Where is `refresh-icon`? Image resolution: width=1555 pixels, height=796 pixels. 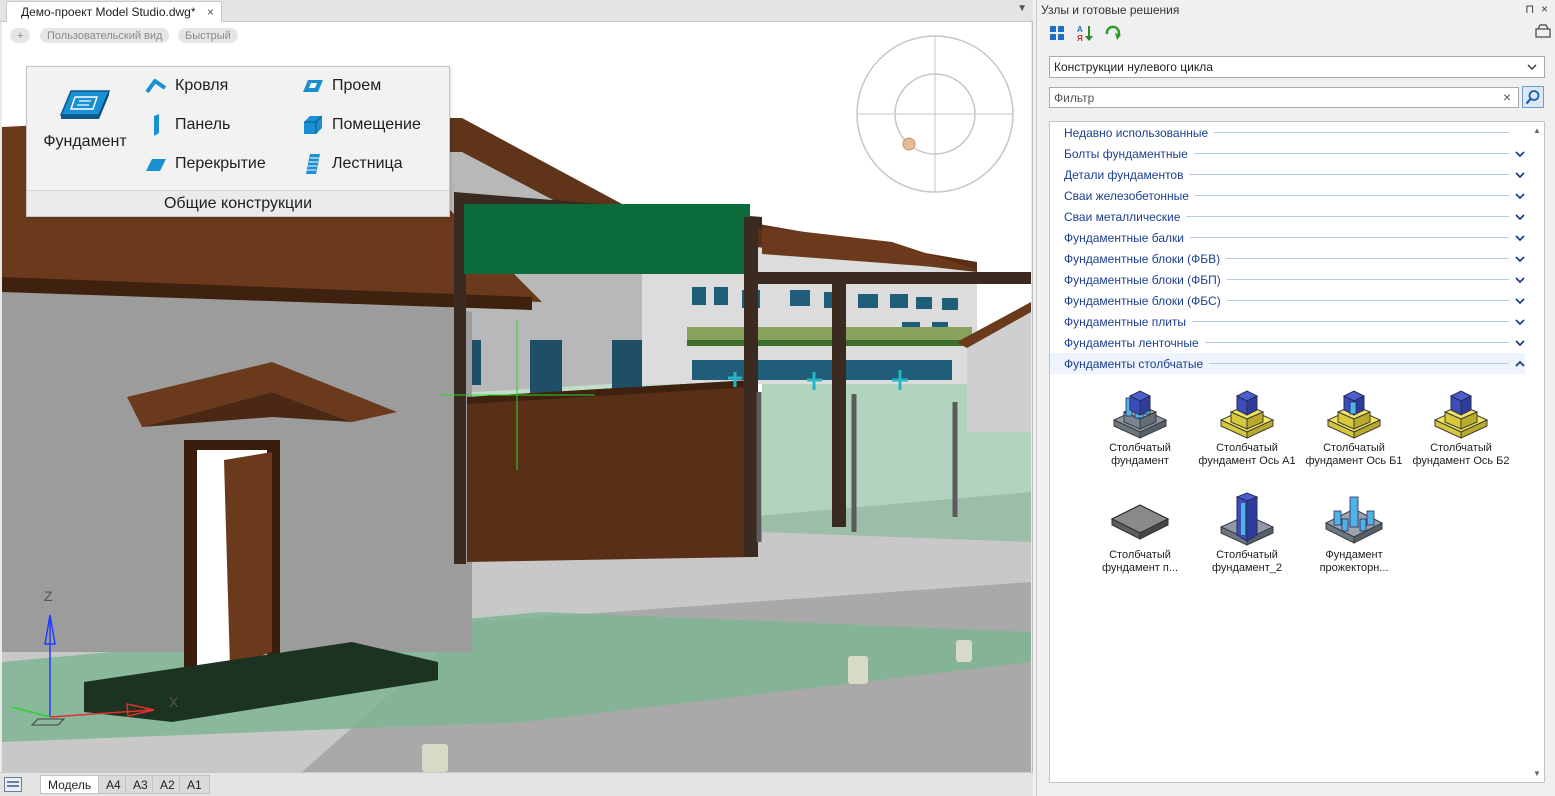 refresh-icon is located at coordinates (1113, 32).